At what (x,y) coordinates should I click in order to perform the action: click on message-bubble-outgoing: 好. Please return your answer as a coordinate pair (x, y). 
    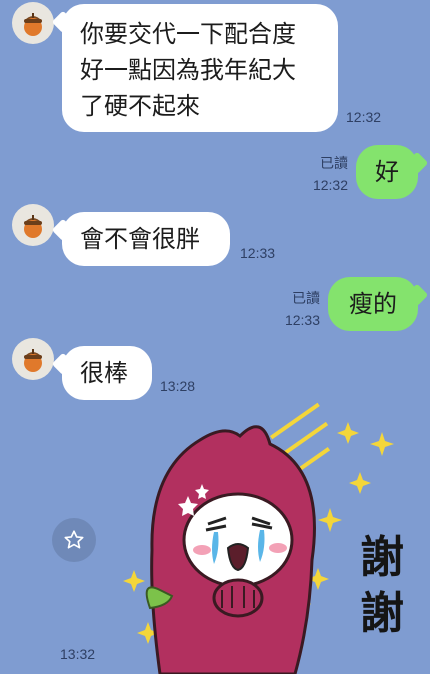
    Looking at the image, I should click on (387, 172).